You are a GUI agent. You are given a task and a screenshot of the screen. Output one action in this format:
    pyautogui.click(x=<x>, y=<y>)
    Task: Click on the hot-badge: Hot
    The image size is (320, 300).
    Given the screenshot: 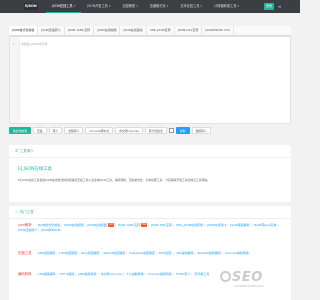 What is the action you would take?
    pyautogui.click(x=110, y=225)
    